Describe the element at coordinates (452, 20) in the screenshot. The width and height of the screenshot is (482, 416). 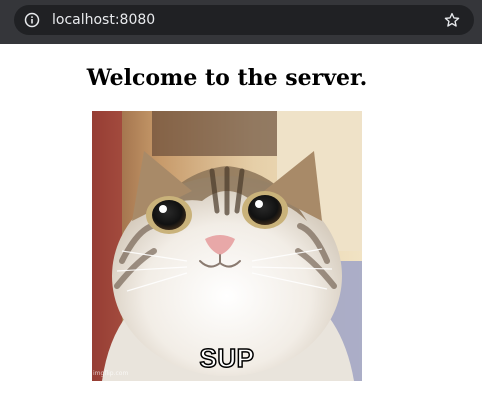
I see `star-icon` at that location.